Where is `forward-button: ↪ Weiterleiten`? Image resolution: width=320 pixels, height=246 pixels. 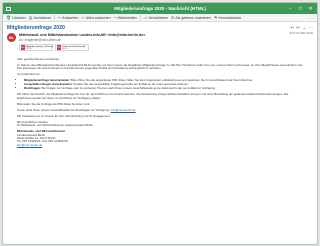 forward-button: ↪ Weiterleiten is located at coordinates (125, 17).